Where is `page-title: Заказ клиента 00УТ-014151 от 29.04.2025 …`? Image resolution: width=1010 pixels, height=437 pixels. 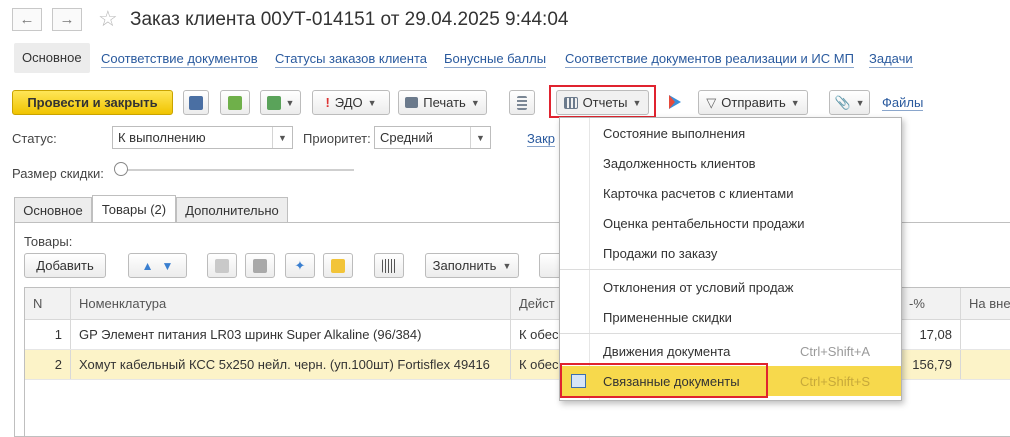
page-title: Заказ клиента 00УТ-014151 от 29.04.2025 … is located at coordinates (349, 19).